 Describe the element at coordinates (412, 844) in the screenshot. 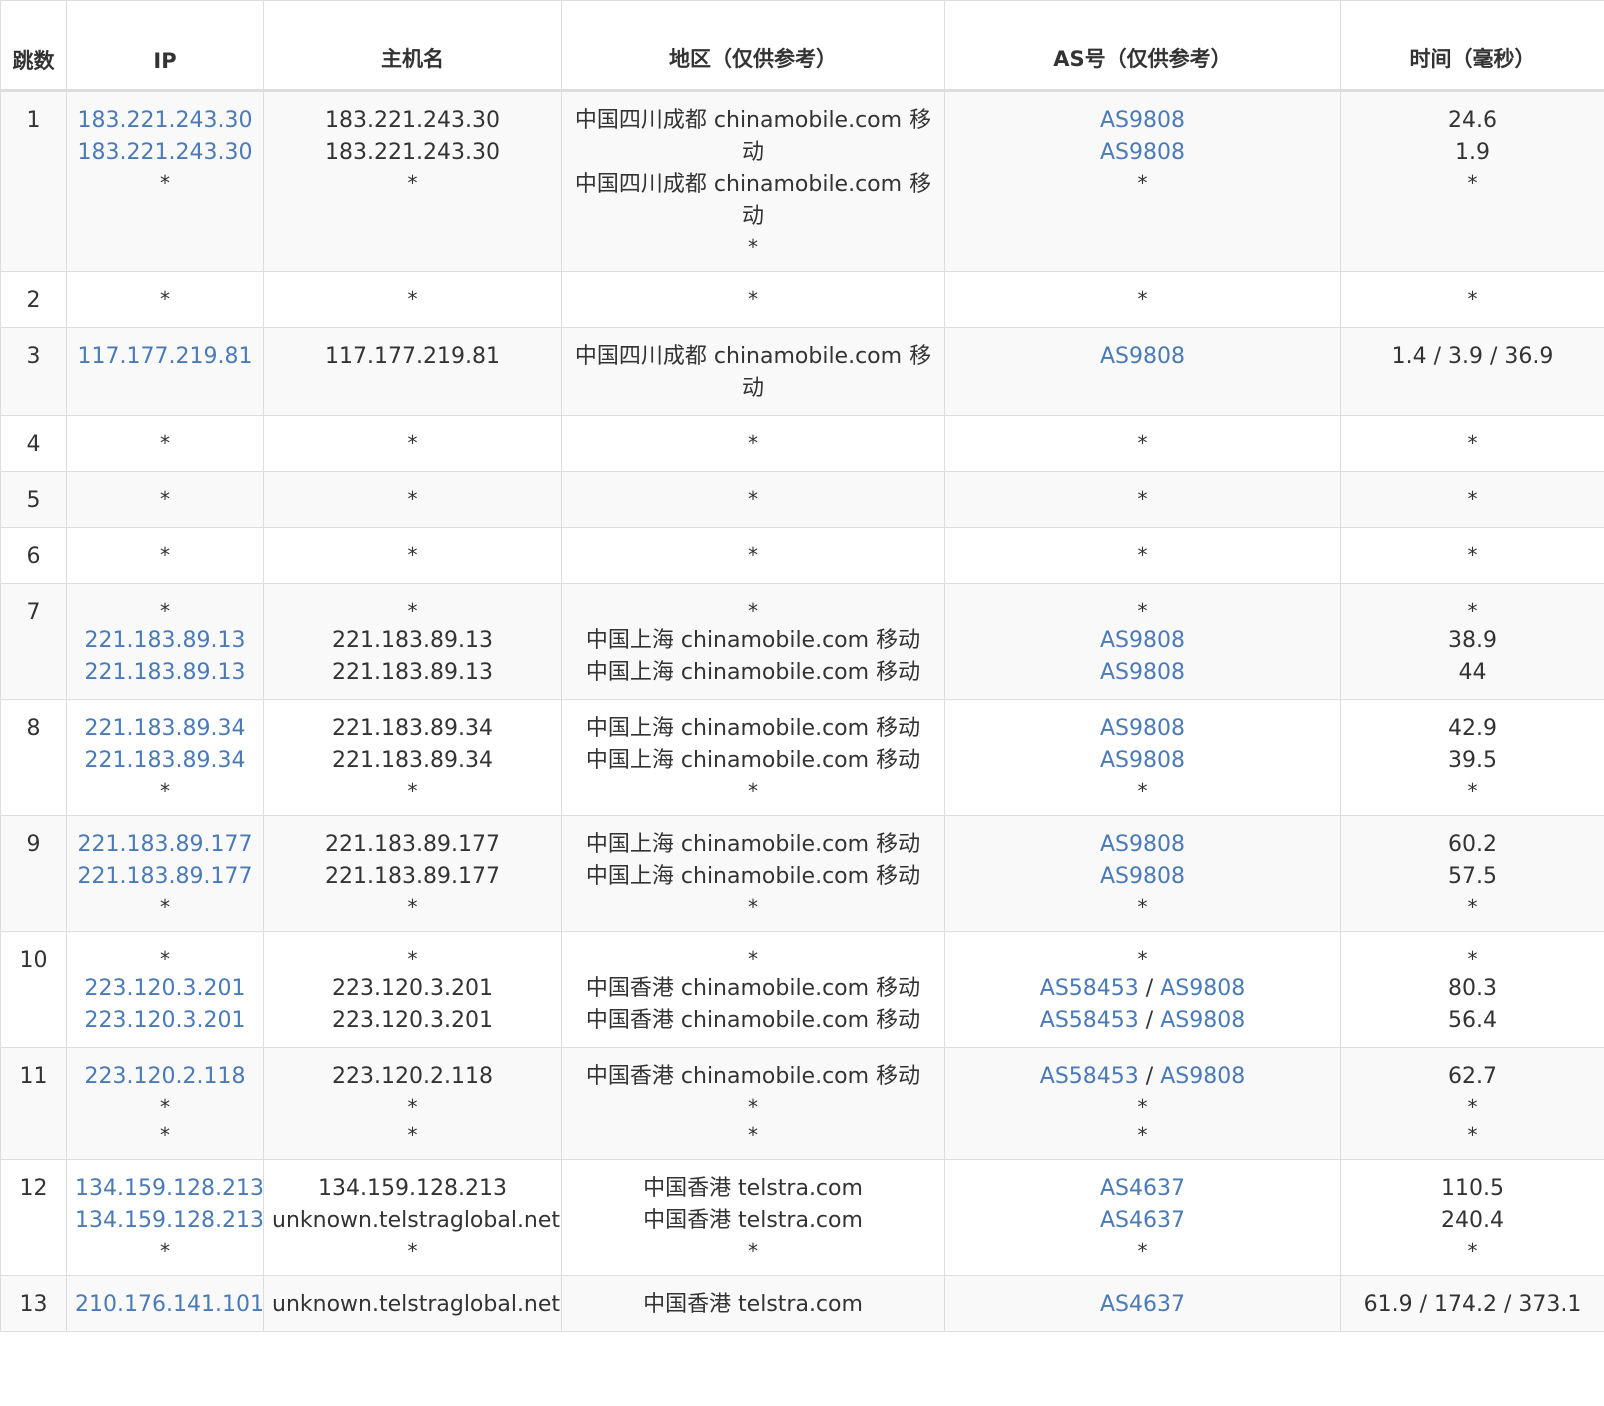

I see `hostname-text: 221.183.89.177` at that location.